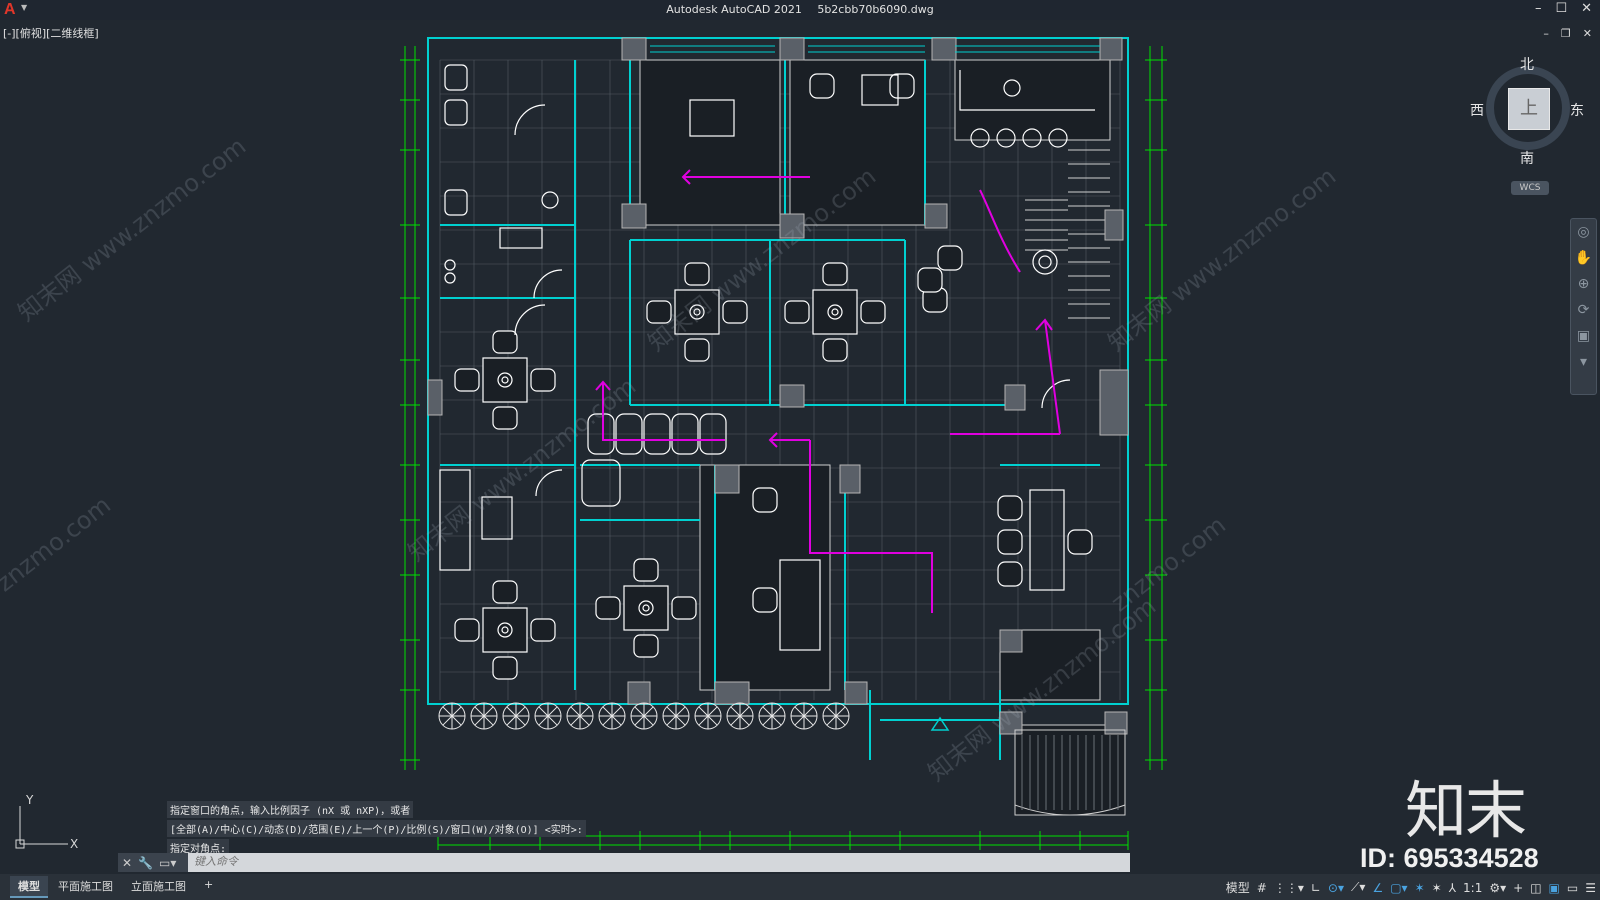 This screenshot has height=900, width=1600. Describe the element at coordinates (46, 822) in the screenshot. I see `ucs-icon: Y X` at that location.